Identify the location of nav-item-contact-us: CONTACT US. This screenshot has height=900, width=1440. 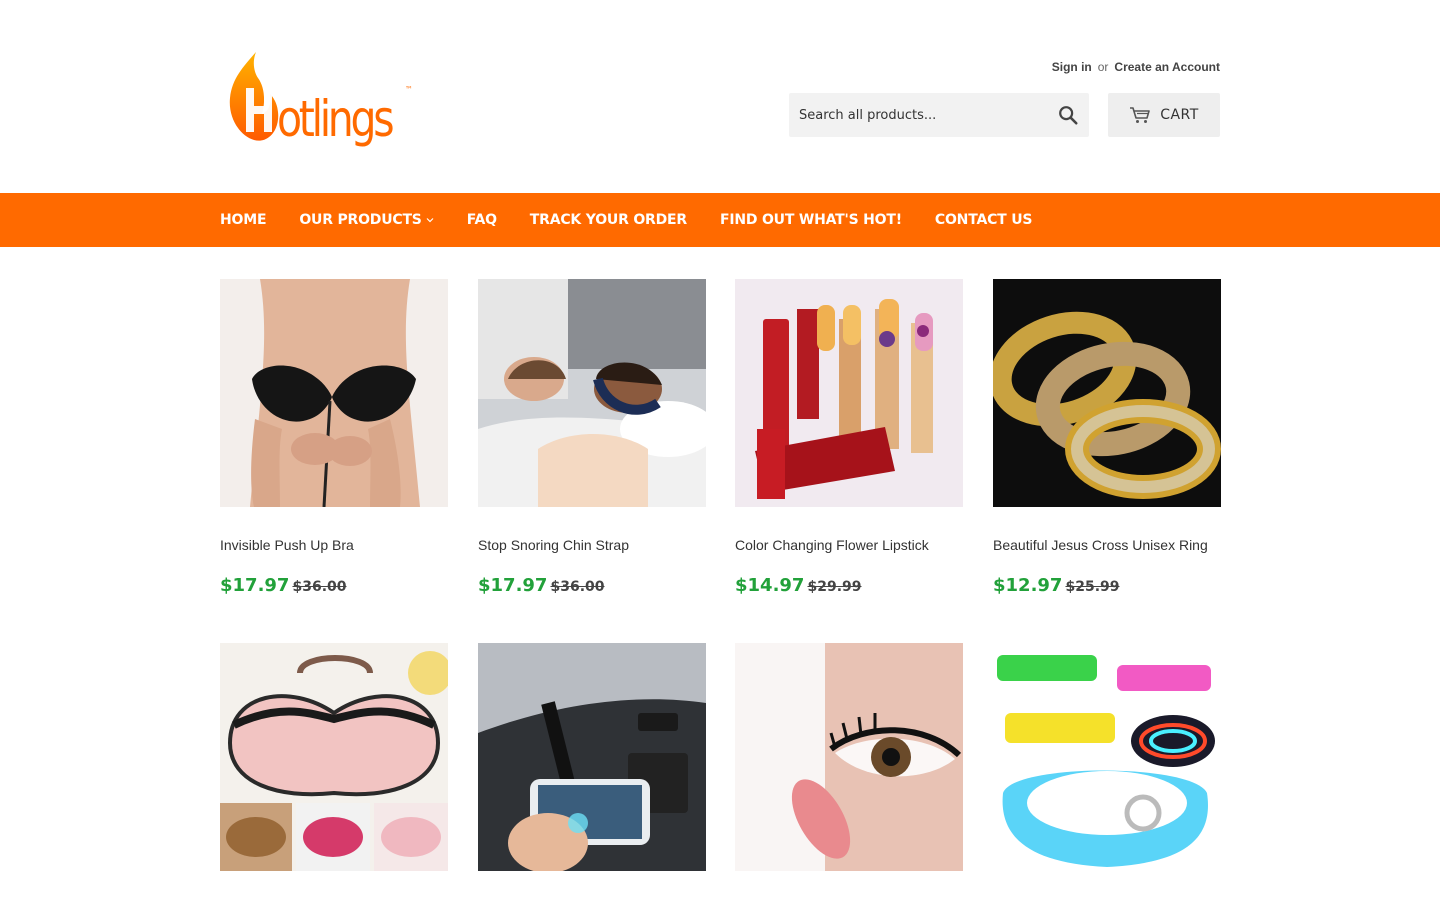
(983, 220).